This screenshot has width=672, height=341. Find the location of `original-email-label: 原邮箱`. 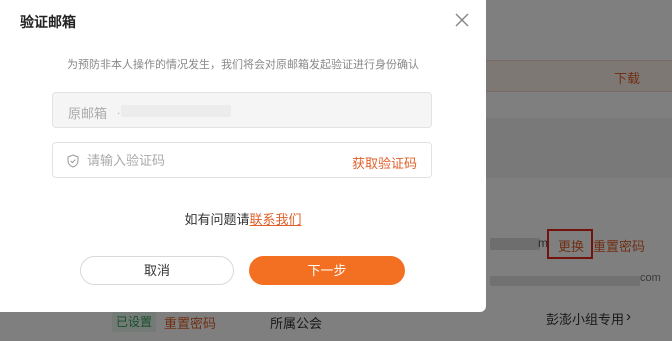

original-email-label: 原邮箱 is located at coordinates (88, 113).